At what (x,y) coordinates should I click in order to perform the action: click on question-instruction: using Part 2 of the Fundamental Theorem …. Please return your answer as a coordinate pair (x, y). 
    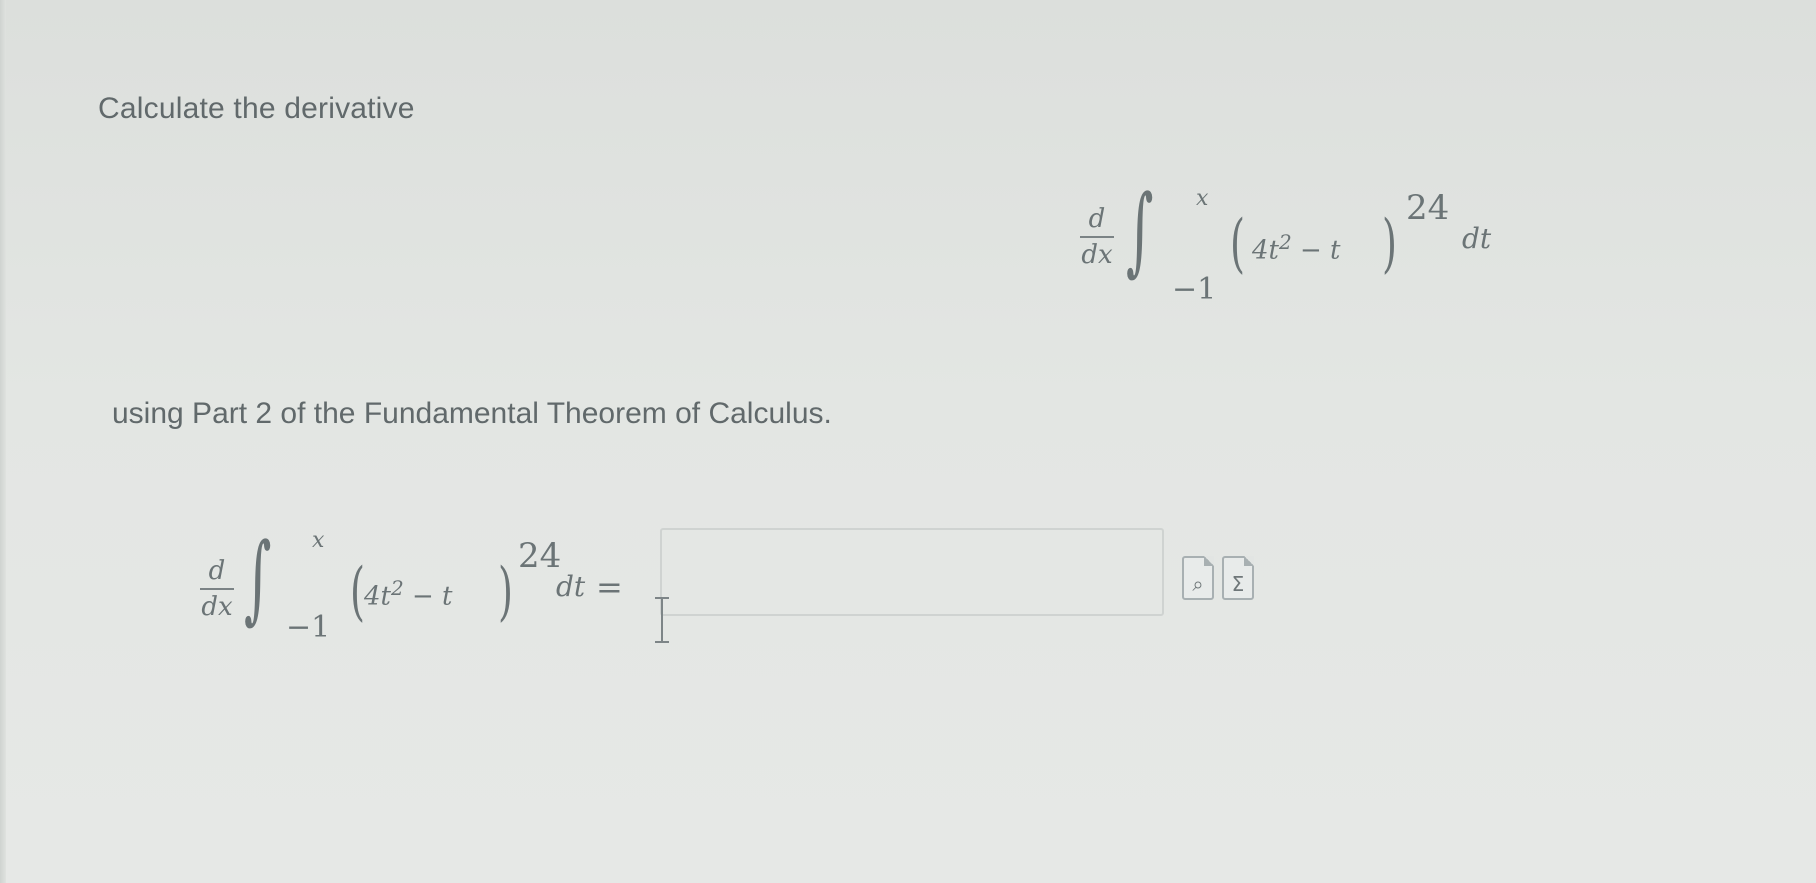
    Looking at the image, I should click on (472, 413).